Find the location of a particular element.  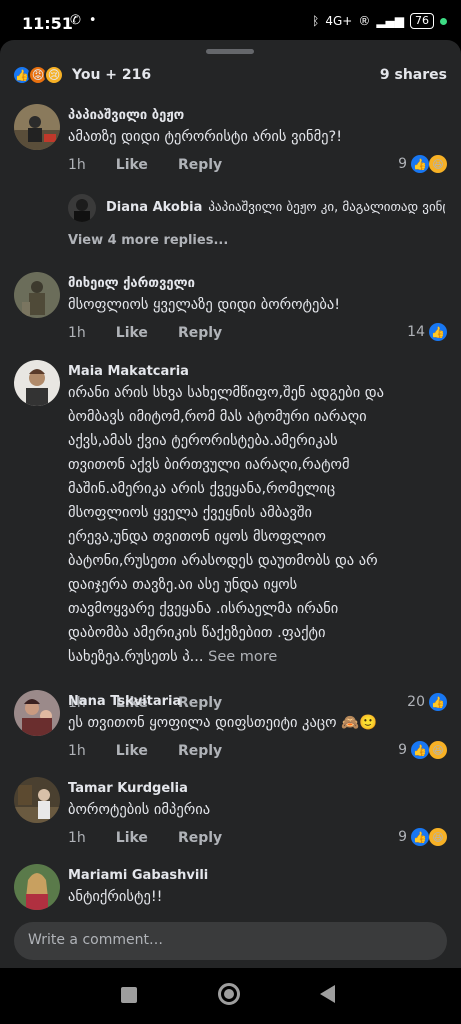

drag-handle is located at coordinates (230, 51).